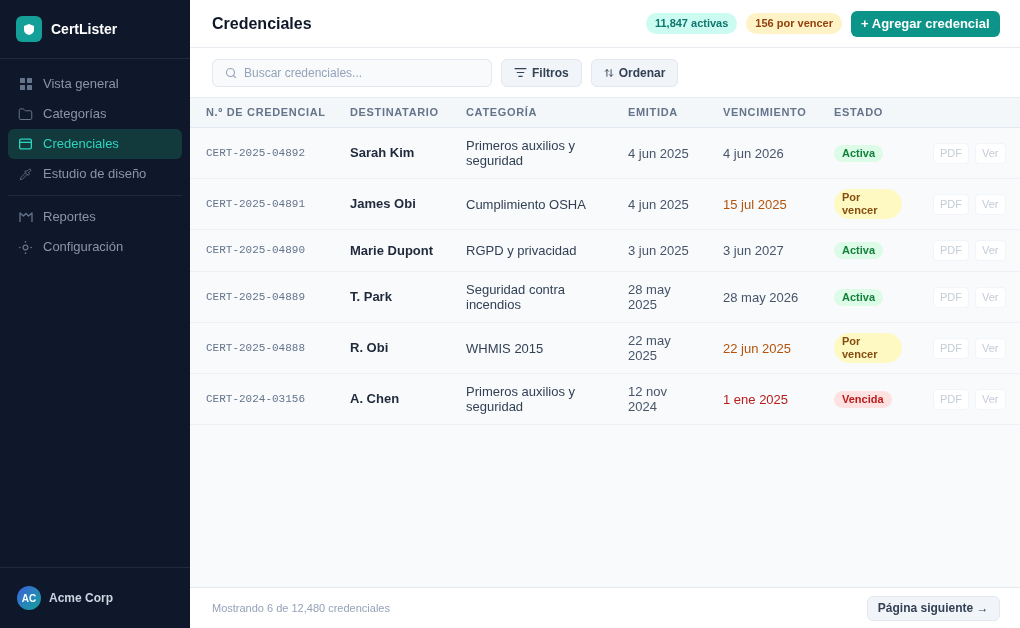 The height and width of the screenshot is (628, 1020). What do you see at coordinates (634, 72) in the screenshot?
I see `toolbar-button: Ordenar` at bounding box center [634, 72].